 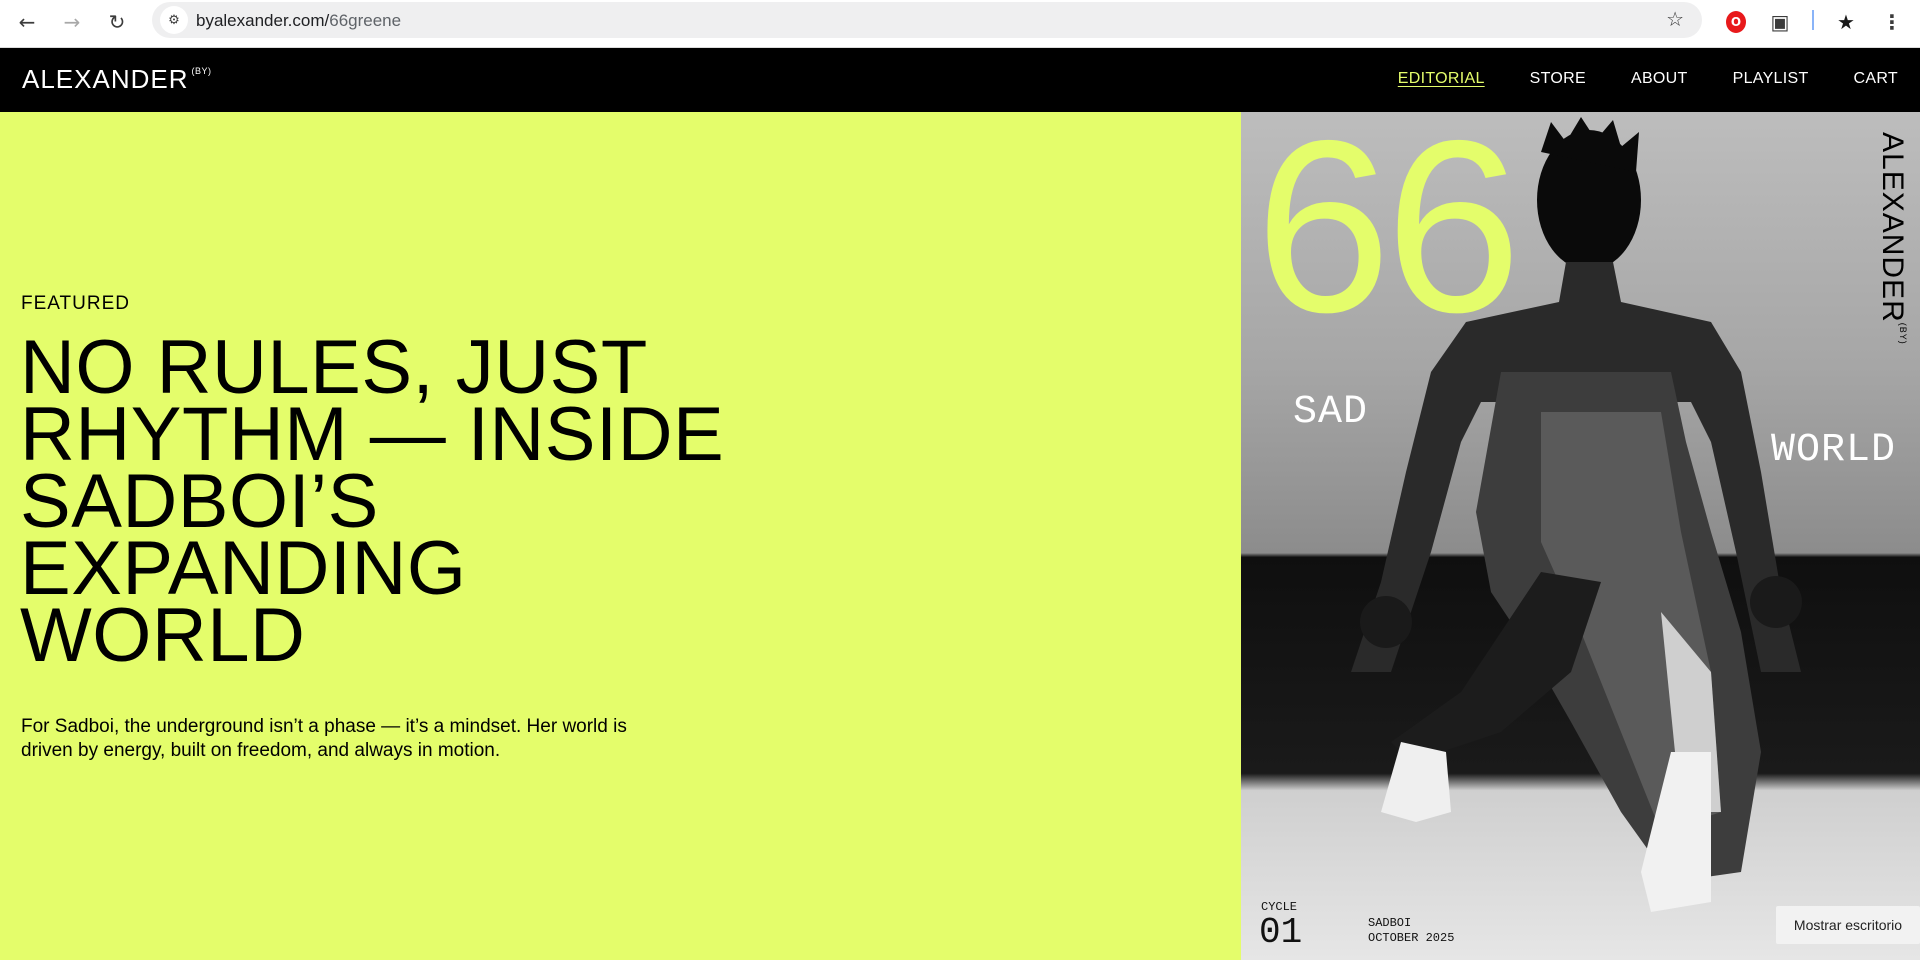 What do you see at coordinates (1876, 79) in the screenshot?
I see `nav-cart: CART` at bounding box center [1876, 79].